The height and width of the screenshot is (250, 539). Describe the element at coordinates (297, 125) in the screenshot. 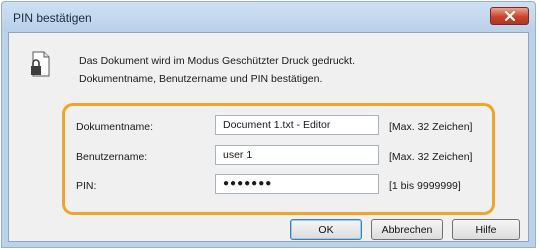

I see `document-name-field: Document 1.txt - Editor` at that location.